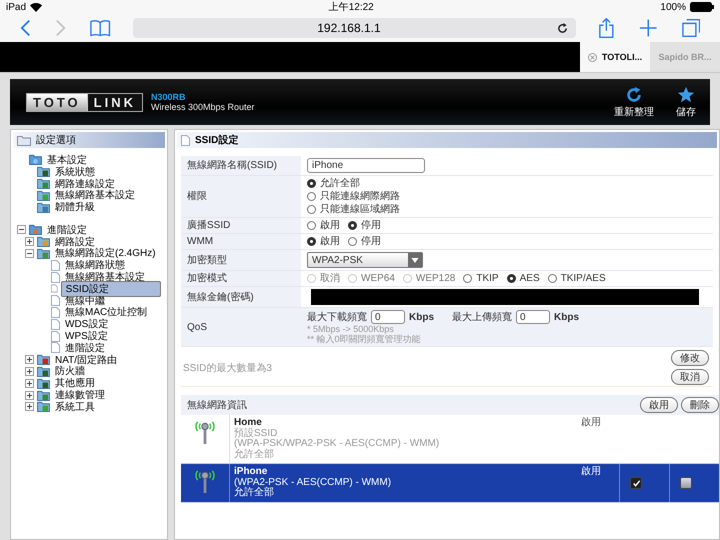 This screenshot has width=720, height=540. I want to click on close-icon, so click(592, 57).